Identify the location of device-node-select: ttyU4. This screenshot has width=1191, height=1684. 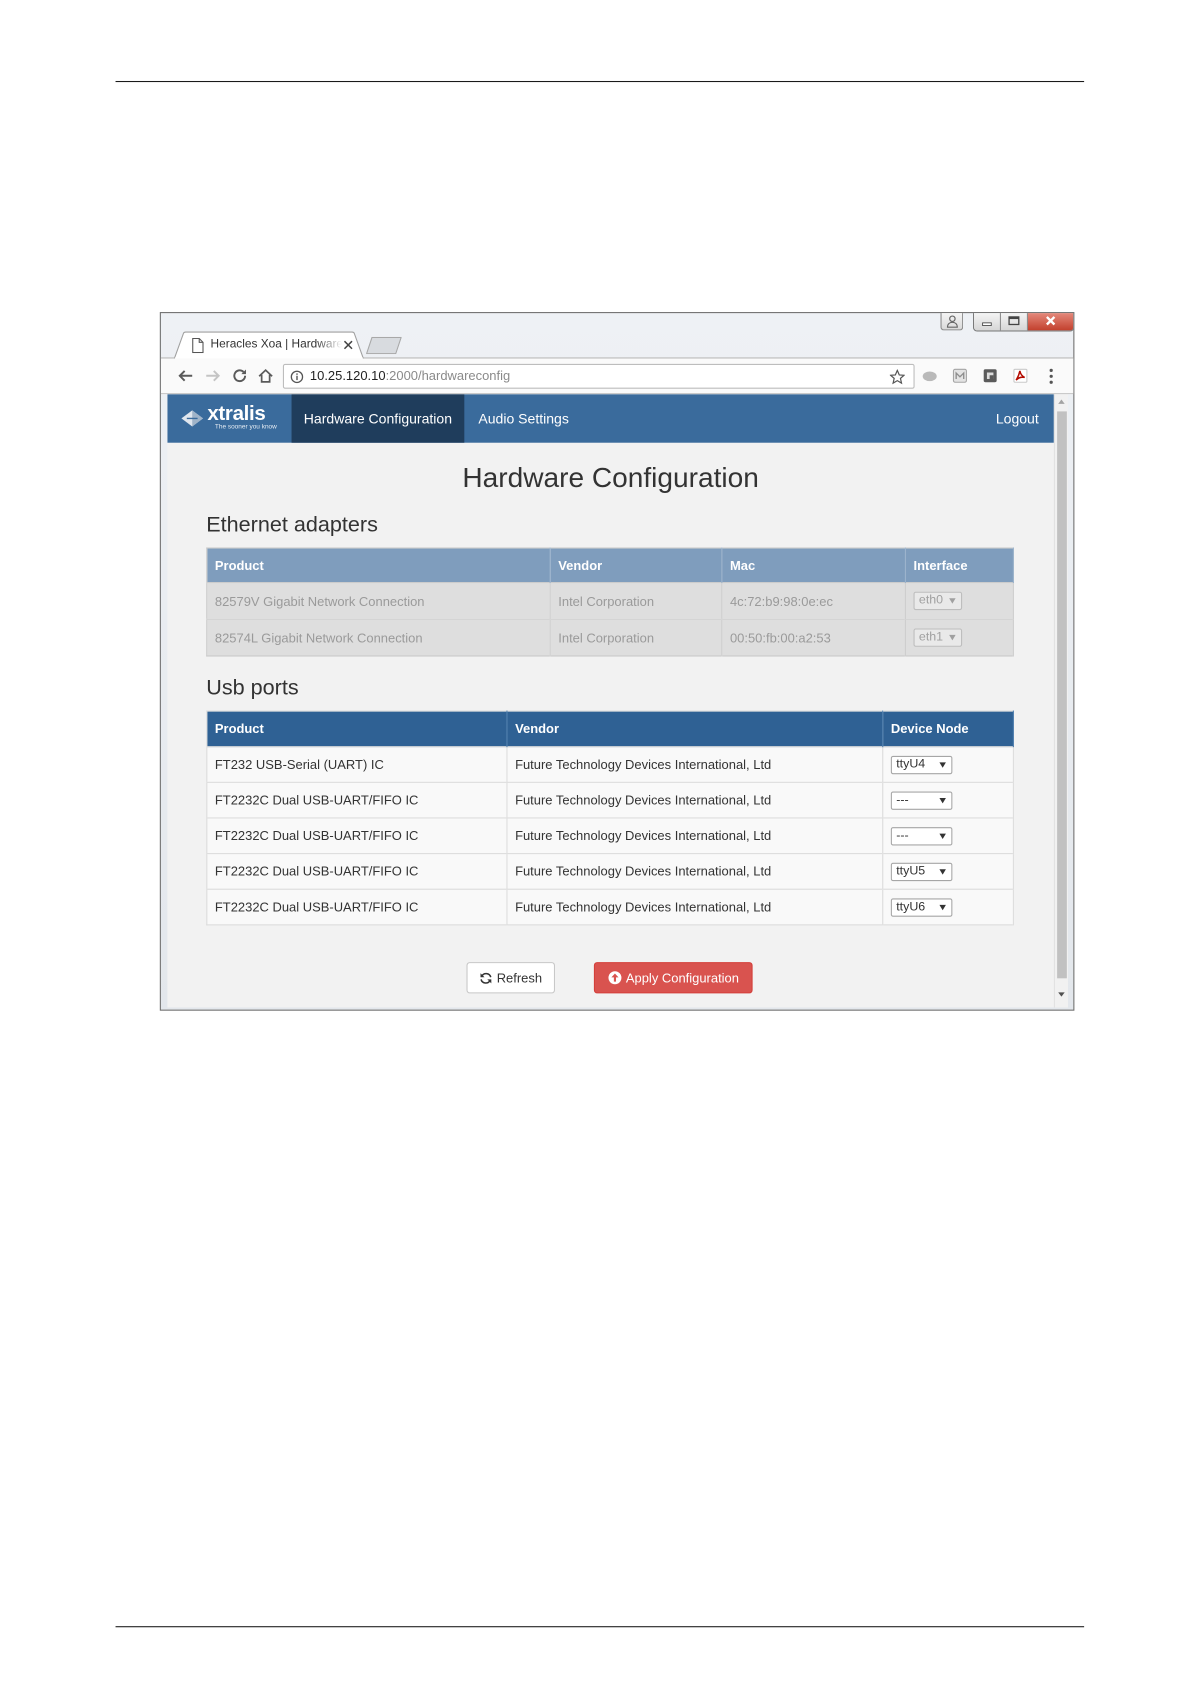
(921, 764).